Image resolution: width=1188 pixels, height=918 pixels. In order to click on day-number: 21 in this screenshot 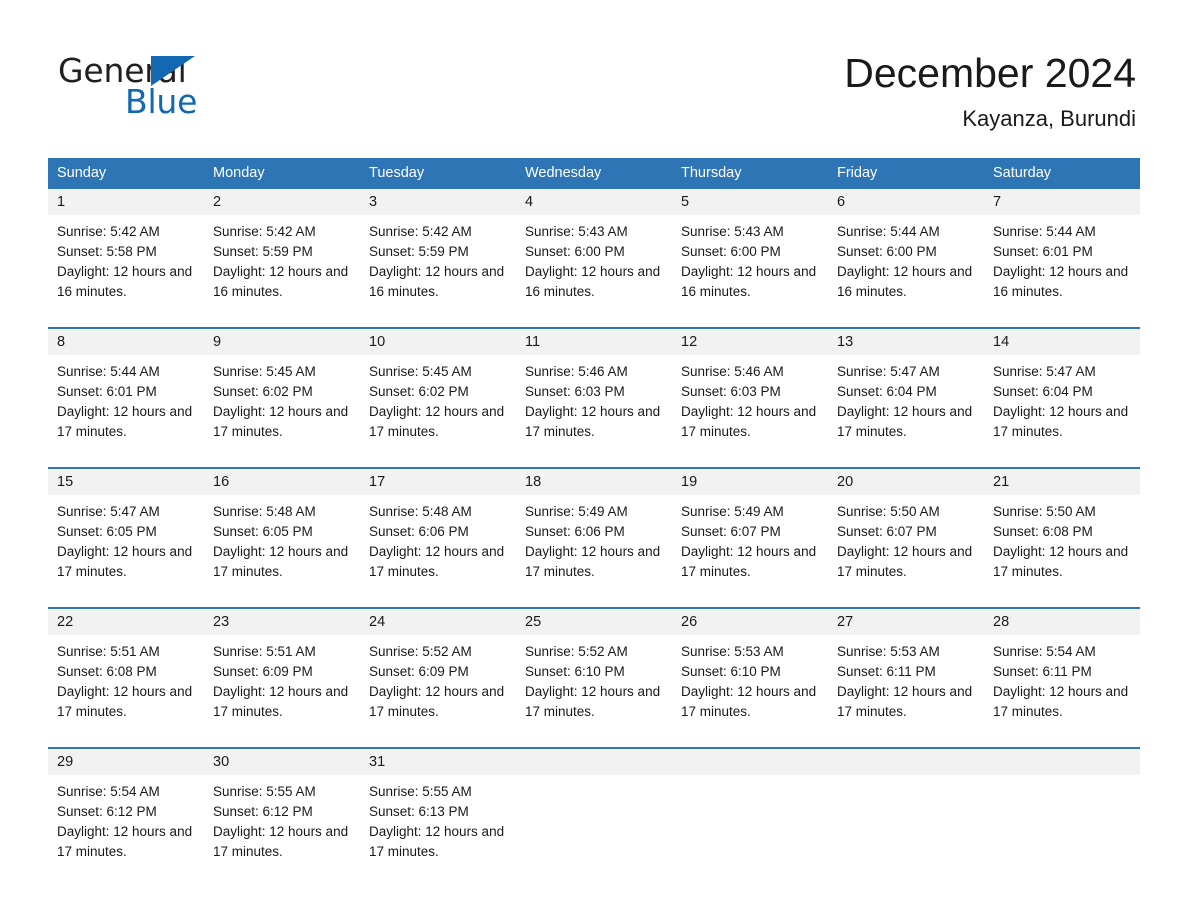, I will do `click(1062, 482)`.